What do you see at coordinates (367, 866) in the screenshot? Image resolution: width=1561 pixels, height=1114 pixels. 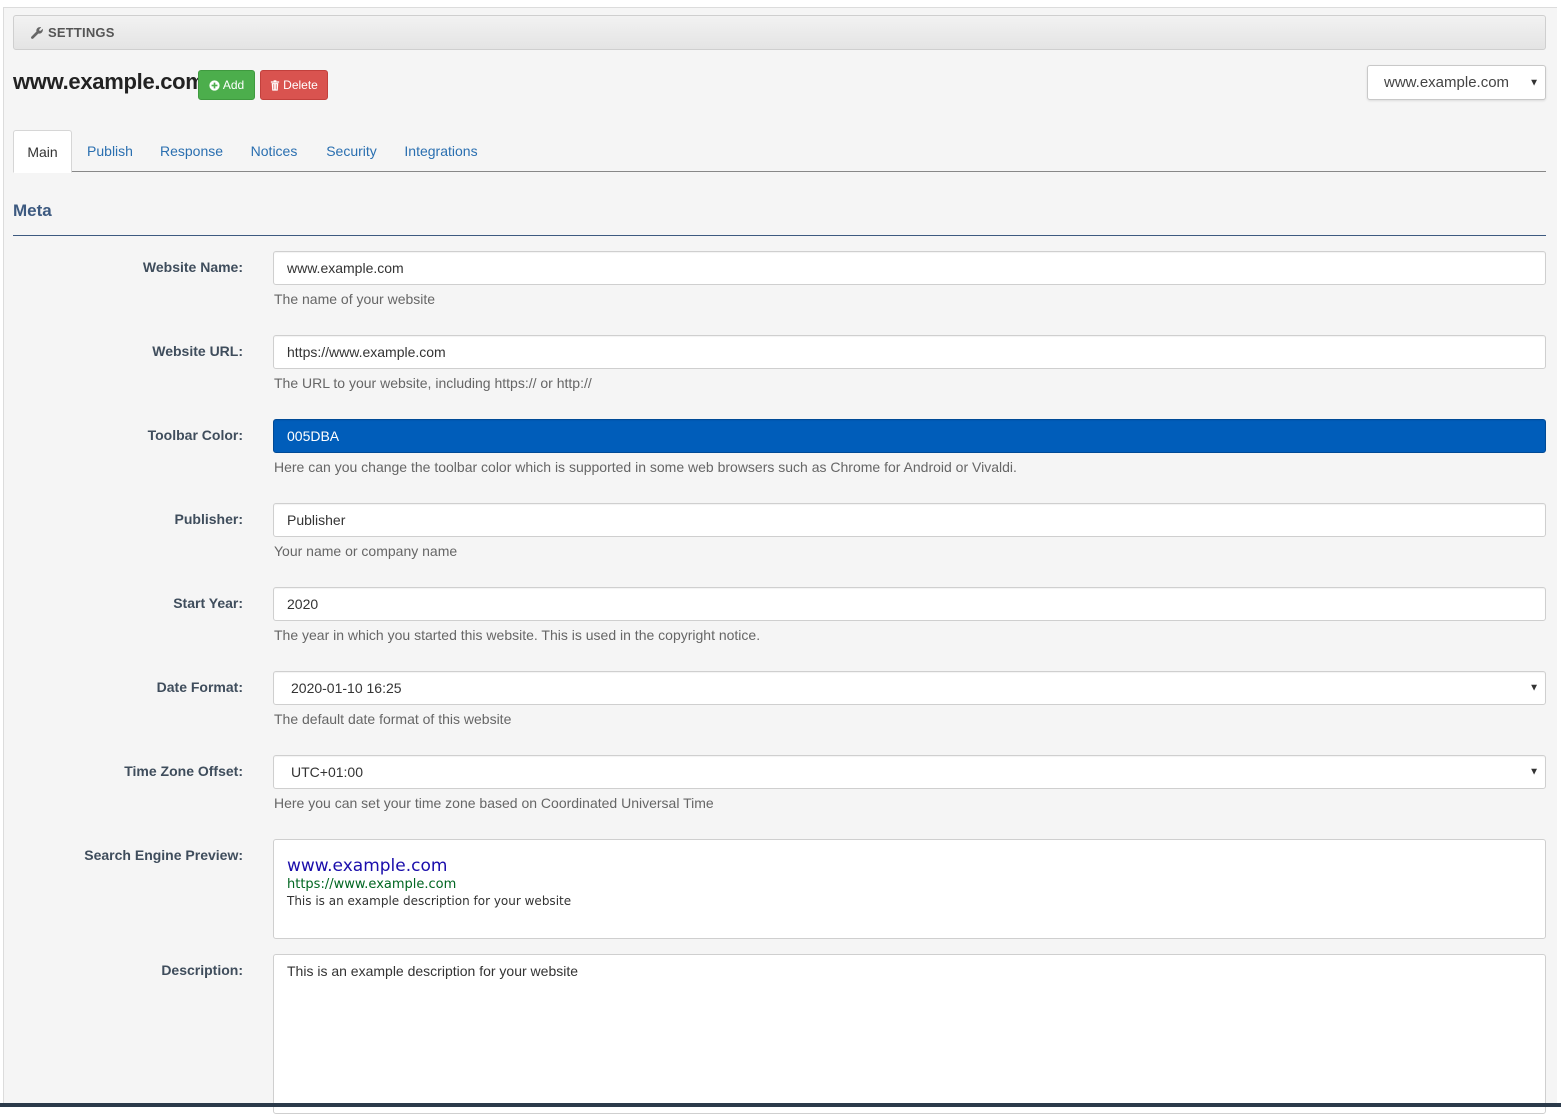 I see `preview-title: www.example.com` at bounding box center [367, 866].